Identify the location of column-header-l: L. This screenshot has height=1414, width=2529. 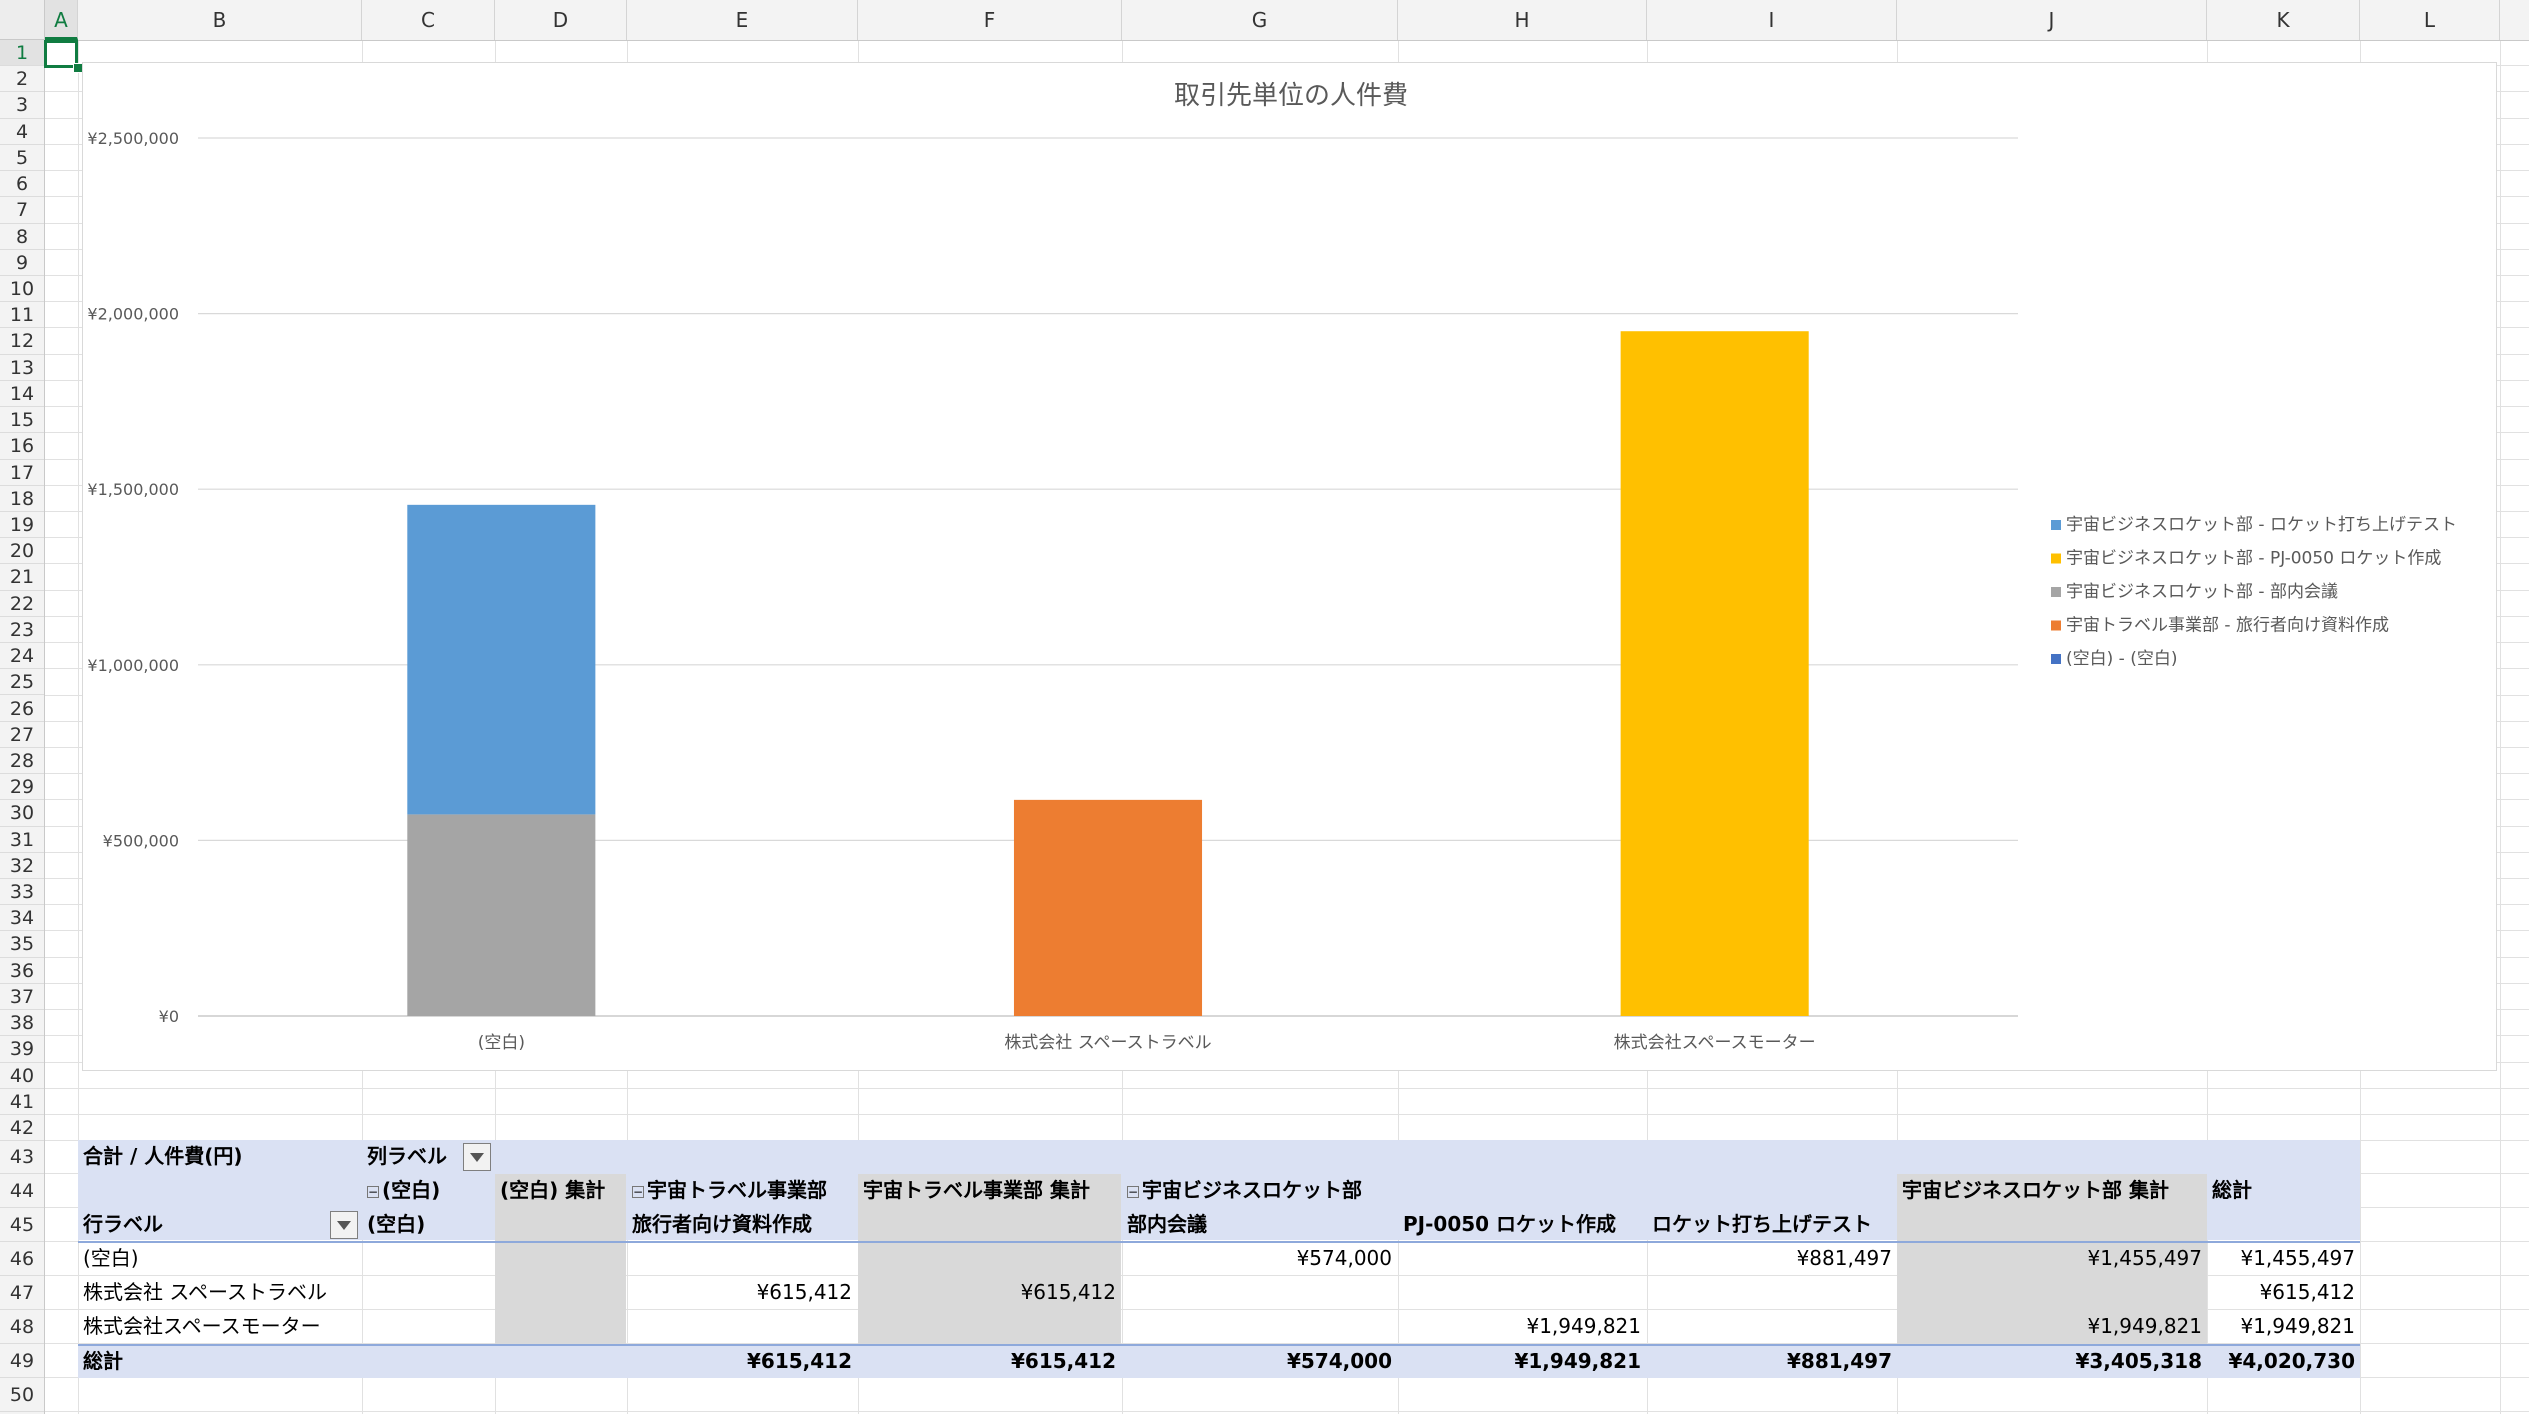
(2430, 20).